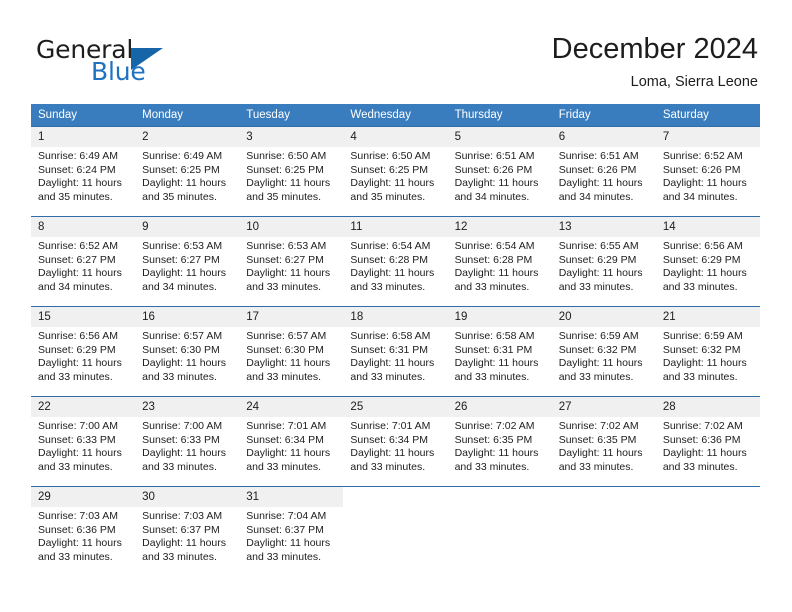  I want to click on general-blue-logo: General Blue, so click(156, 64).